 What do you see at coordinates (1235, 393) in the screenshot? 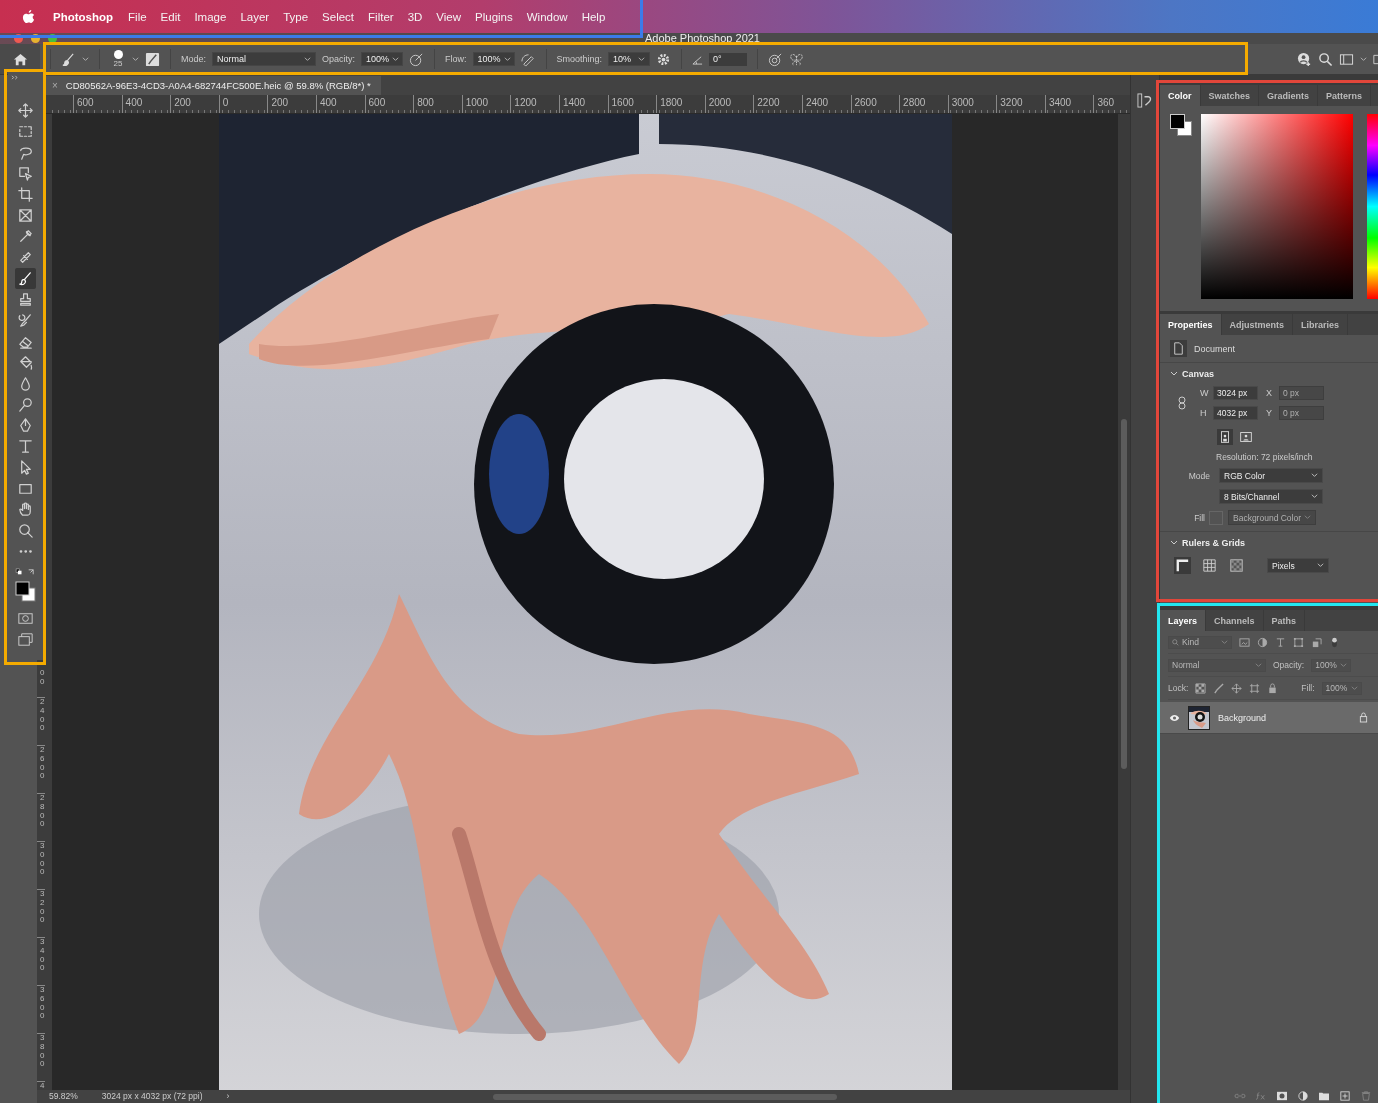
I see `width-field: 3024 px` at bounding box center [1235, 393].